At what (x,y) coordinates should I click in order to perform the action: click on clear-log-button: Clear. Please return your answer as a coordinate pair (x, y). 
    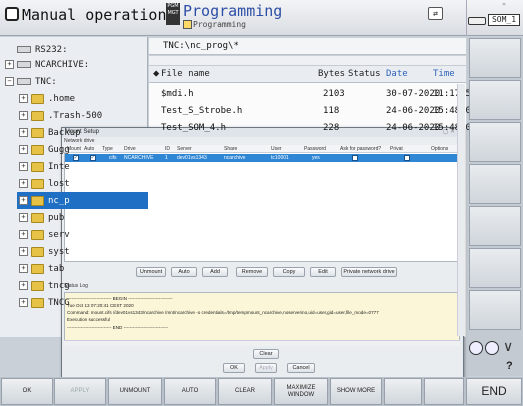
    Looking at the image, I should click on (266, 354).